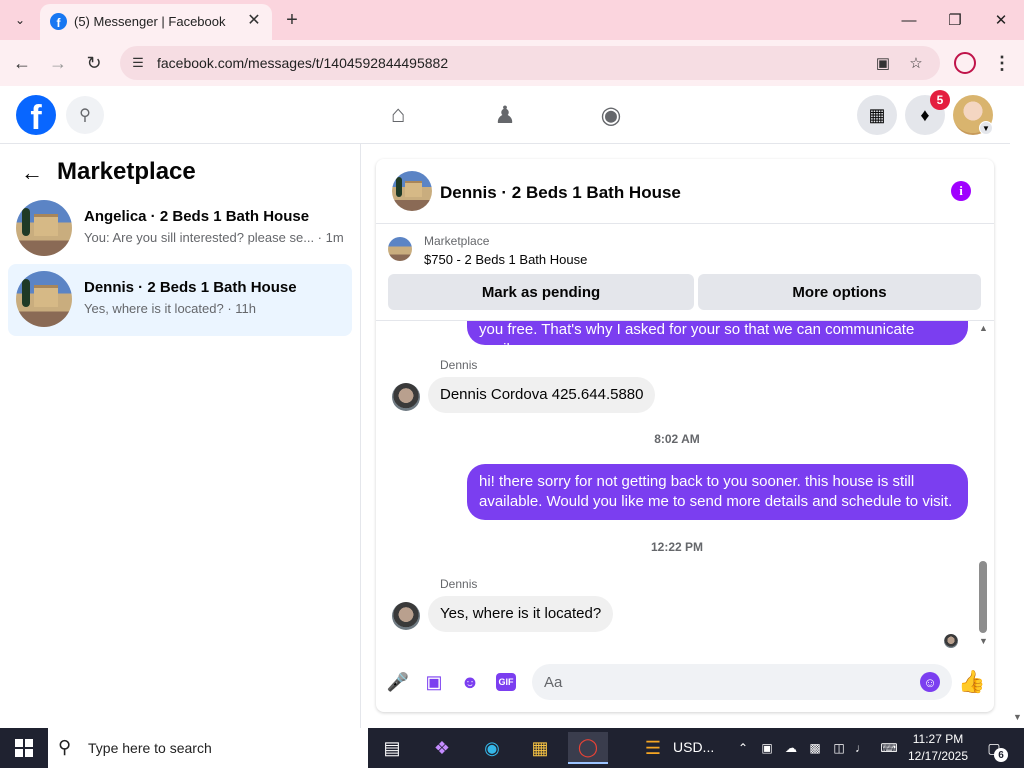 The width and height of the screenshot is (1024, 768). Describe the element at coordinates (292, 20) in the screenshot. I see `new-tab-plus-icon: +` at that location.